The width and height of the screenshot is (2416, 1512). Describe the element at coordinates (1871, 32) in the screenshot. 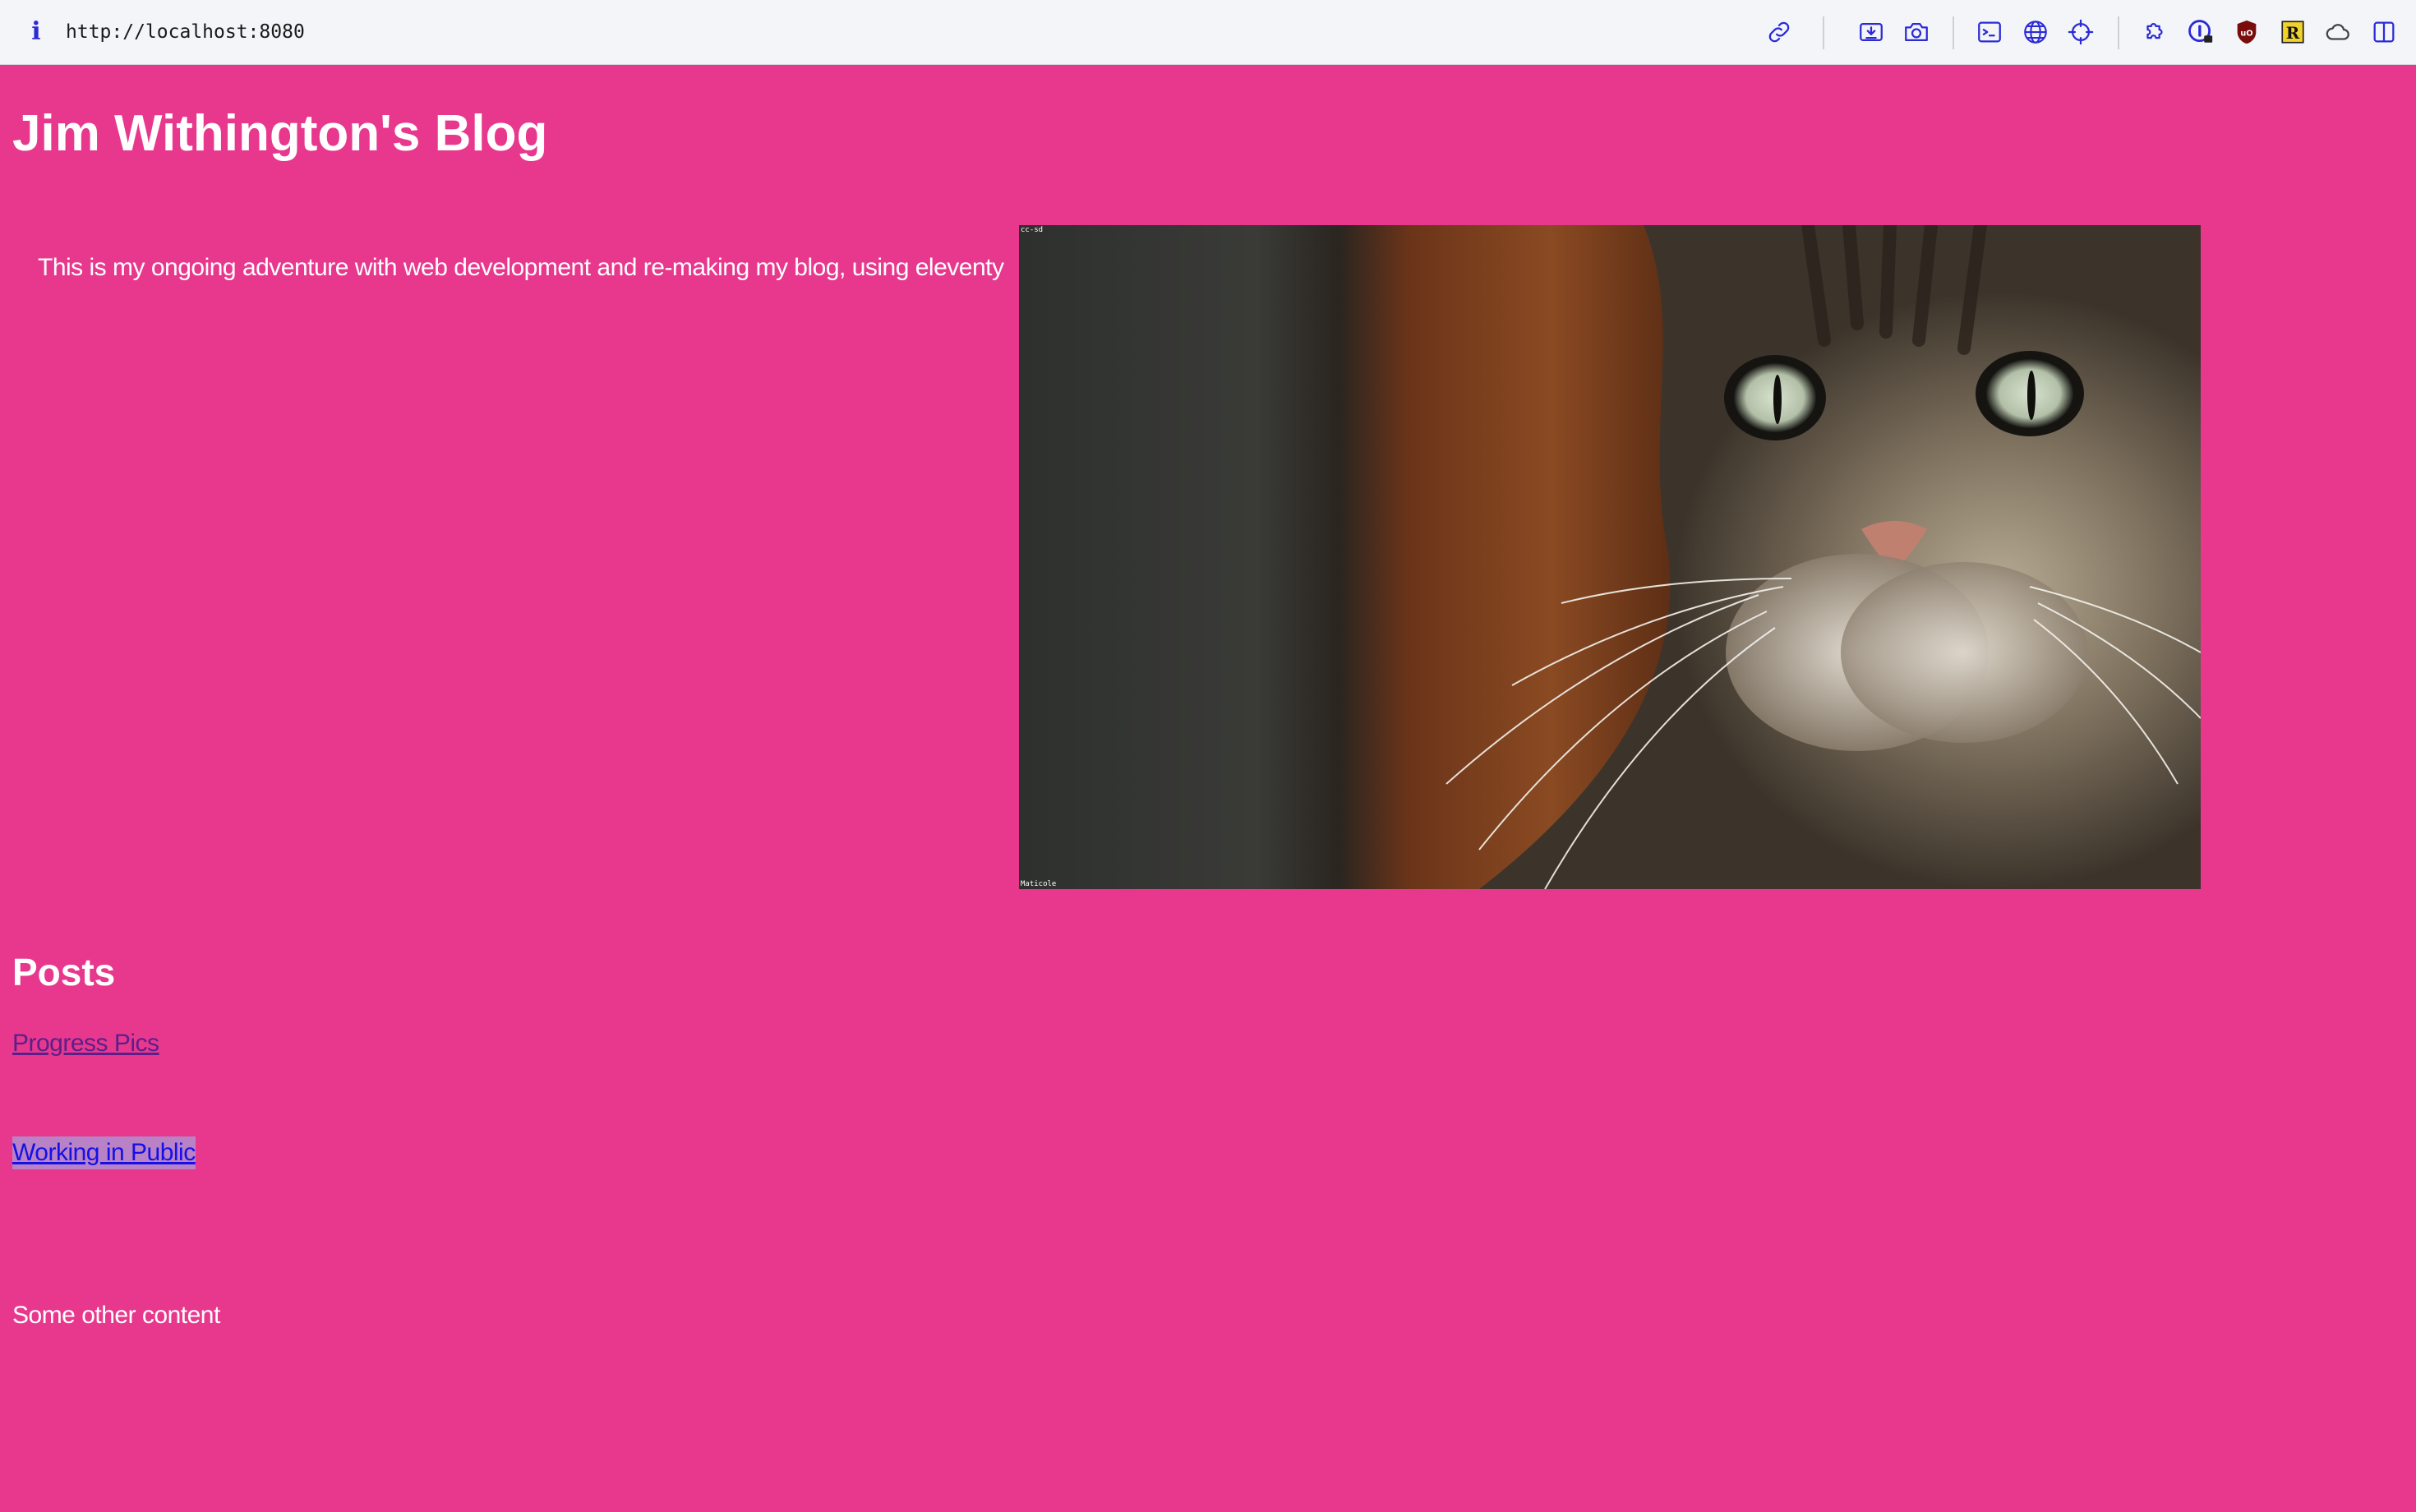

I see `download-icon` at that location.